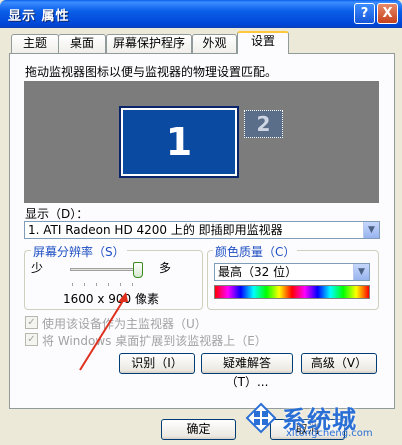  I want to click on ok-button: 确定, so click(198, 429).